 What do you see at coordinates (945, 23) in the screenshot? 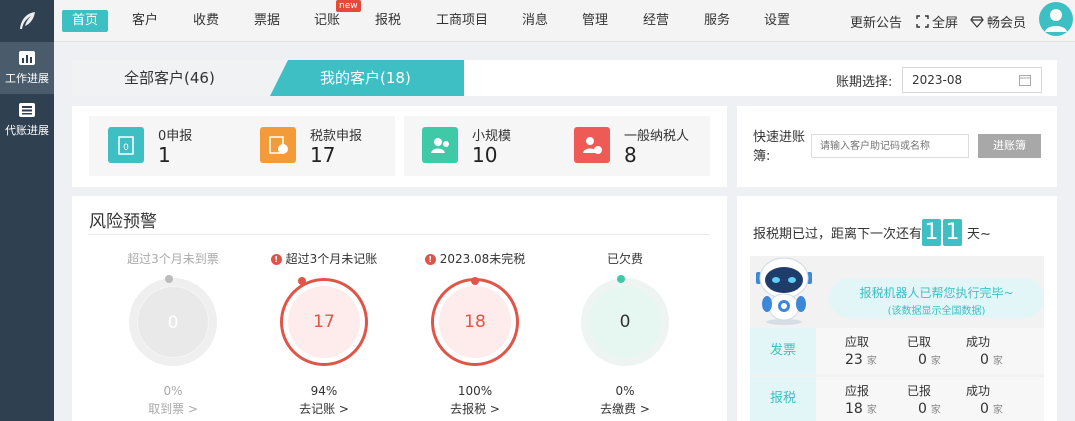
I see `fullscreen-label: 全屏` at bounding box center [945, 23].